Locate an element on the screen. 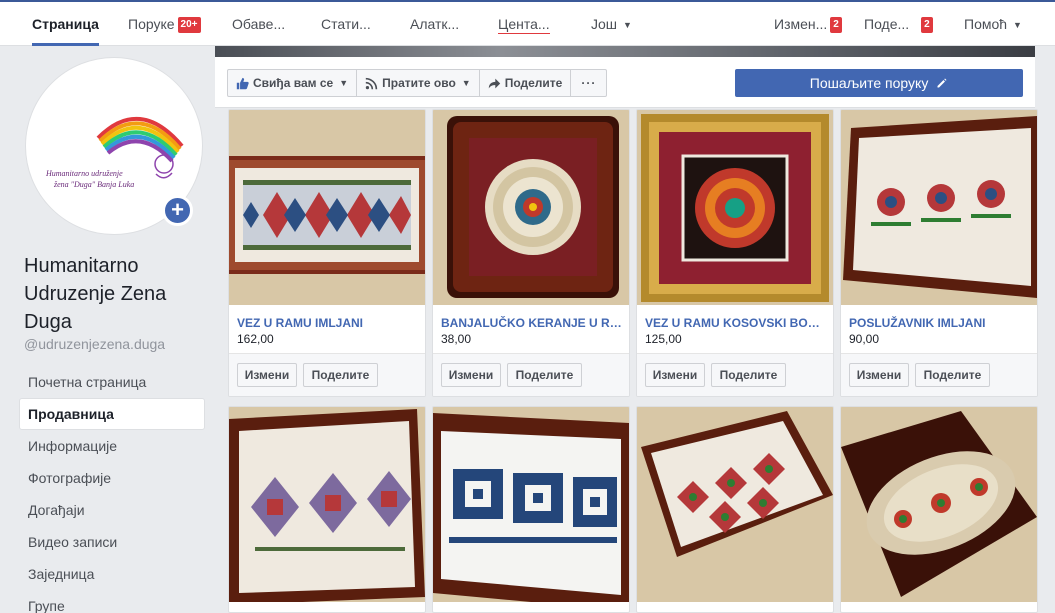  tab-messages: Поруке 20+ is located at coordinates (164, 24).